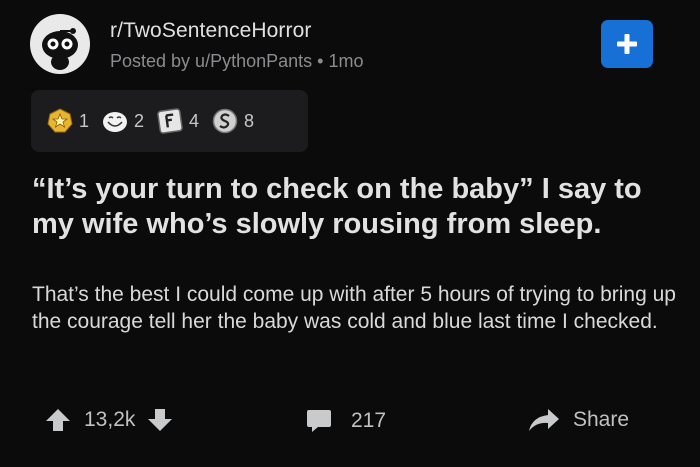  I want to click on ghost-avatar-icon, so click(60, 49).